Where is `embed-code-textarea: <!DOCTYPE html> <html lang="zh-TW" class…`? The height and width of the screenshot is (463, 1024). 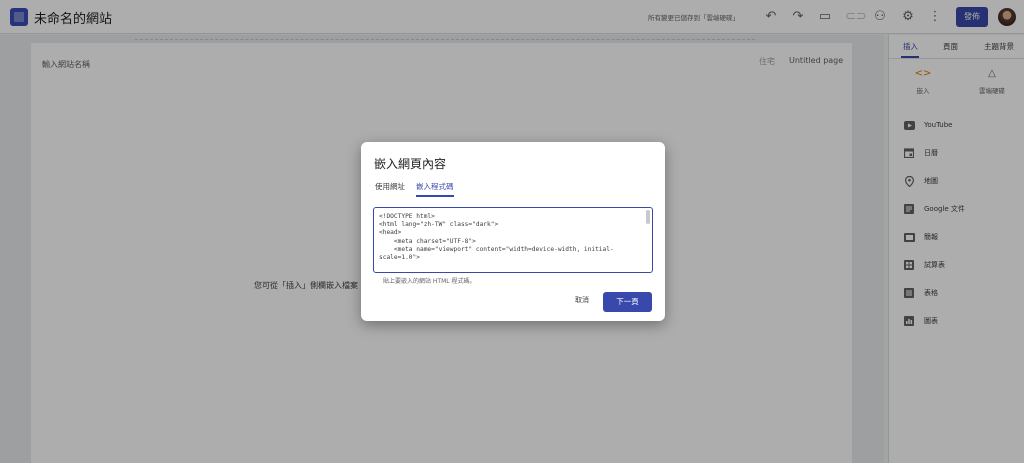 embed-code-textarea: <!DOCTYPE html> <html lang="zh-TW" class… is located at coordinates (513, 240).